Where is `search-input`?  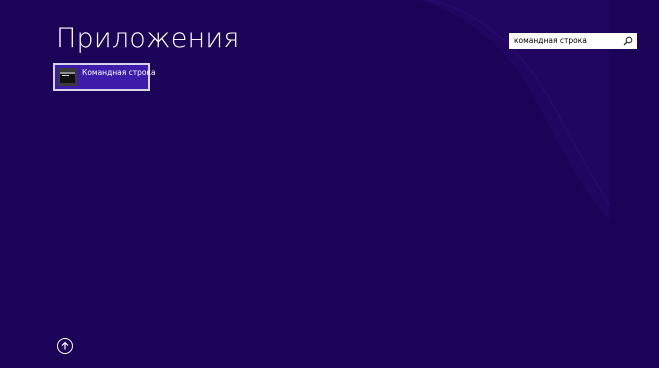
search-input is located at coordinates (565, 41).